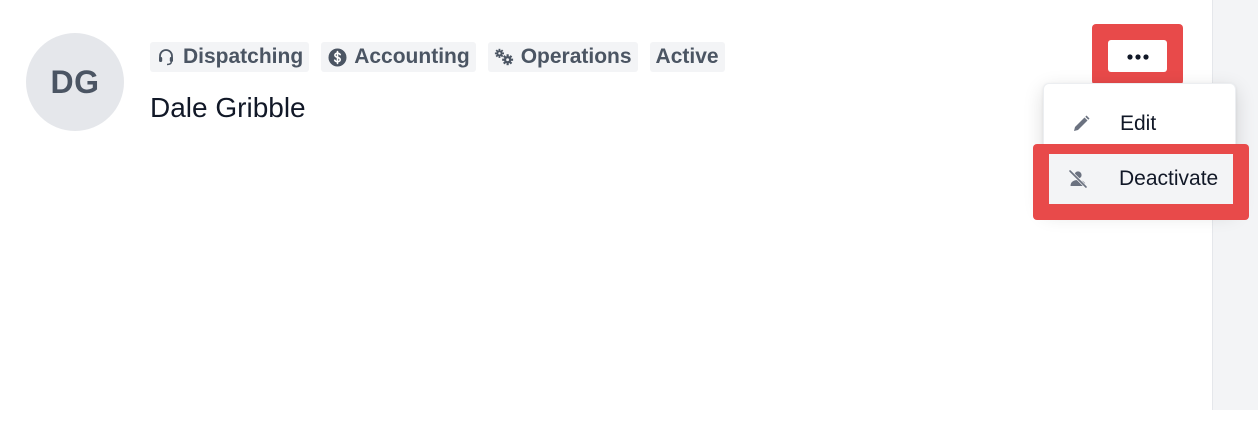 This screenshot has height=432, width=1258. I want to click on gears-icon, so click(504, 57).